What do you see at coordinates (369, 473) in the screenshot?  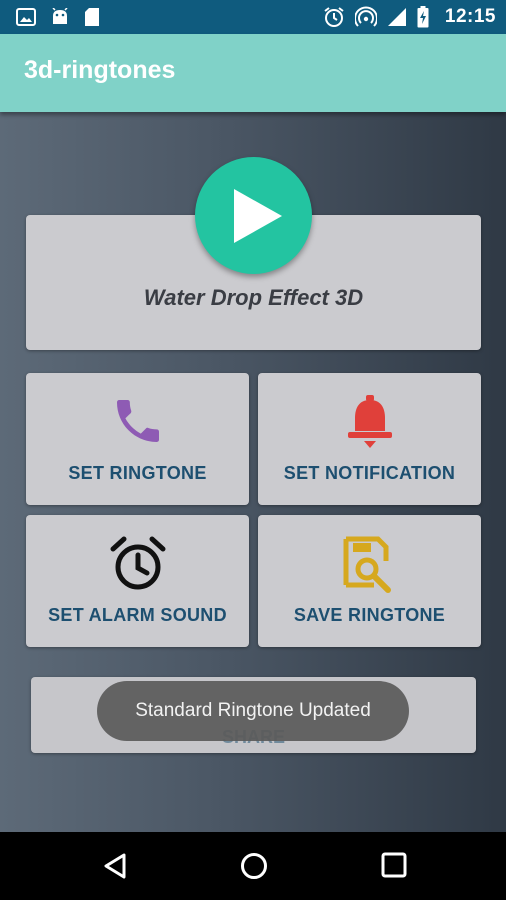 I see `set-notification-label: SET NOTIFICATION` at bounding box center [369, 473].